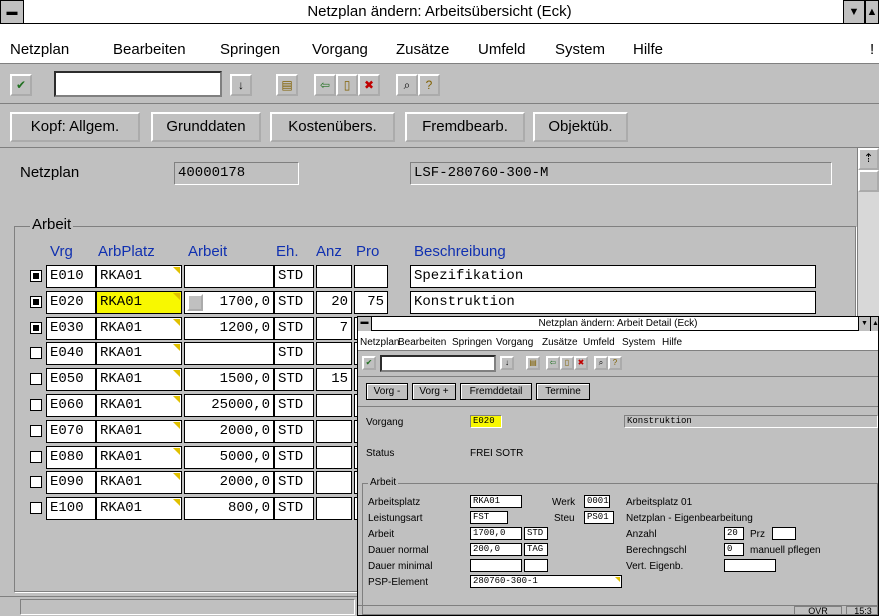  I want to click on vrg-cell: E100, so click(71, 508).